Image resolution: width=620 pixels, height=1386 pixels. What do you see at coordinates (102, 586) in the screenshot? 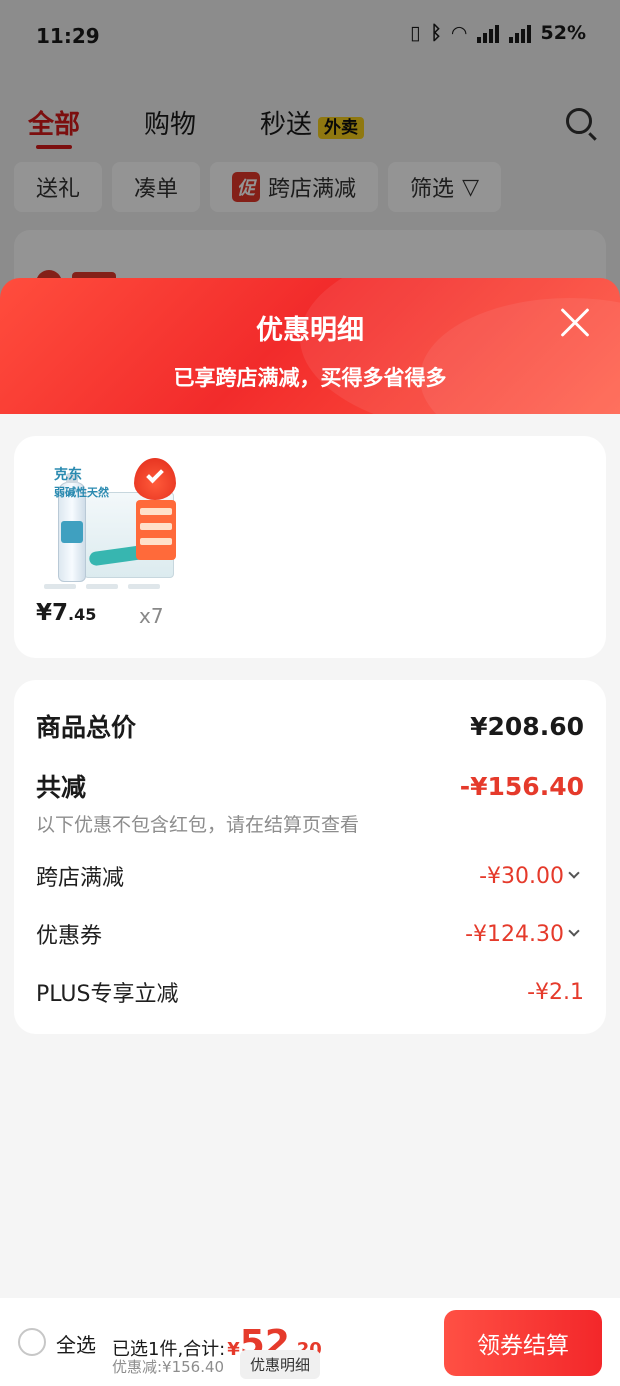
I see `feature-strip` at bounding box center [102, 586].